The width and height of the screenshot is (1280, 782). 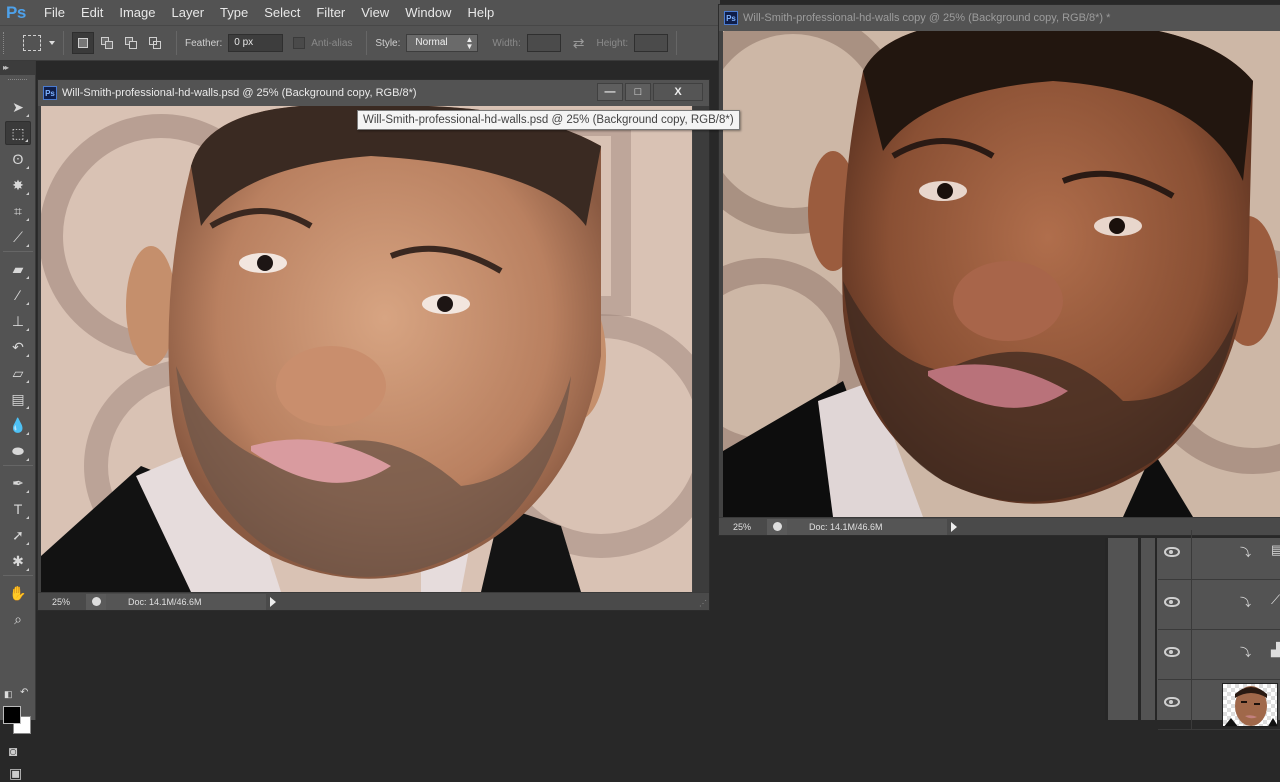 I want to click on swap-colors-icon: ↶, so click(x=24, y=692).